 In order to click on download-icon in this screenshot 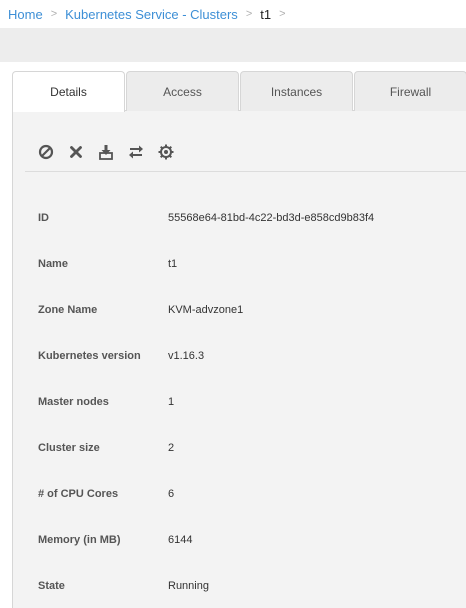, I will do `click(106, 152)`.